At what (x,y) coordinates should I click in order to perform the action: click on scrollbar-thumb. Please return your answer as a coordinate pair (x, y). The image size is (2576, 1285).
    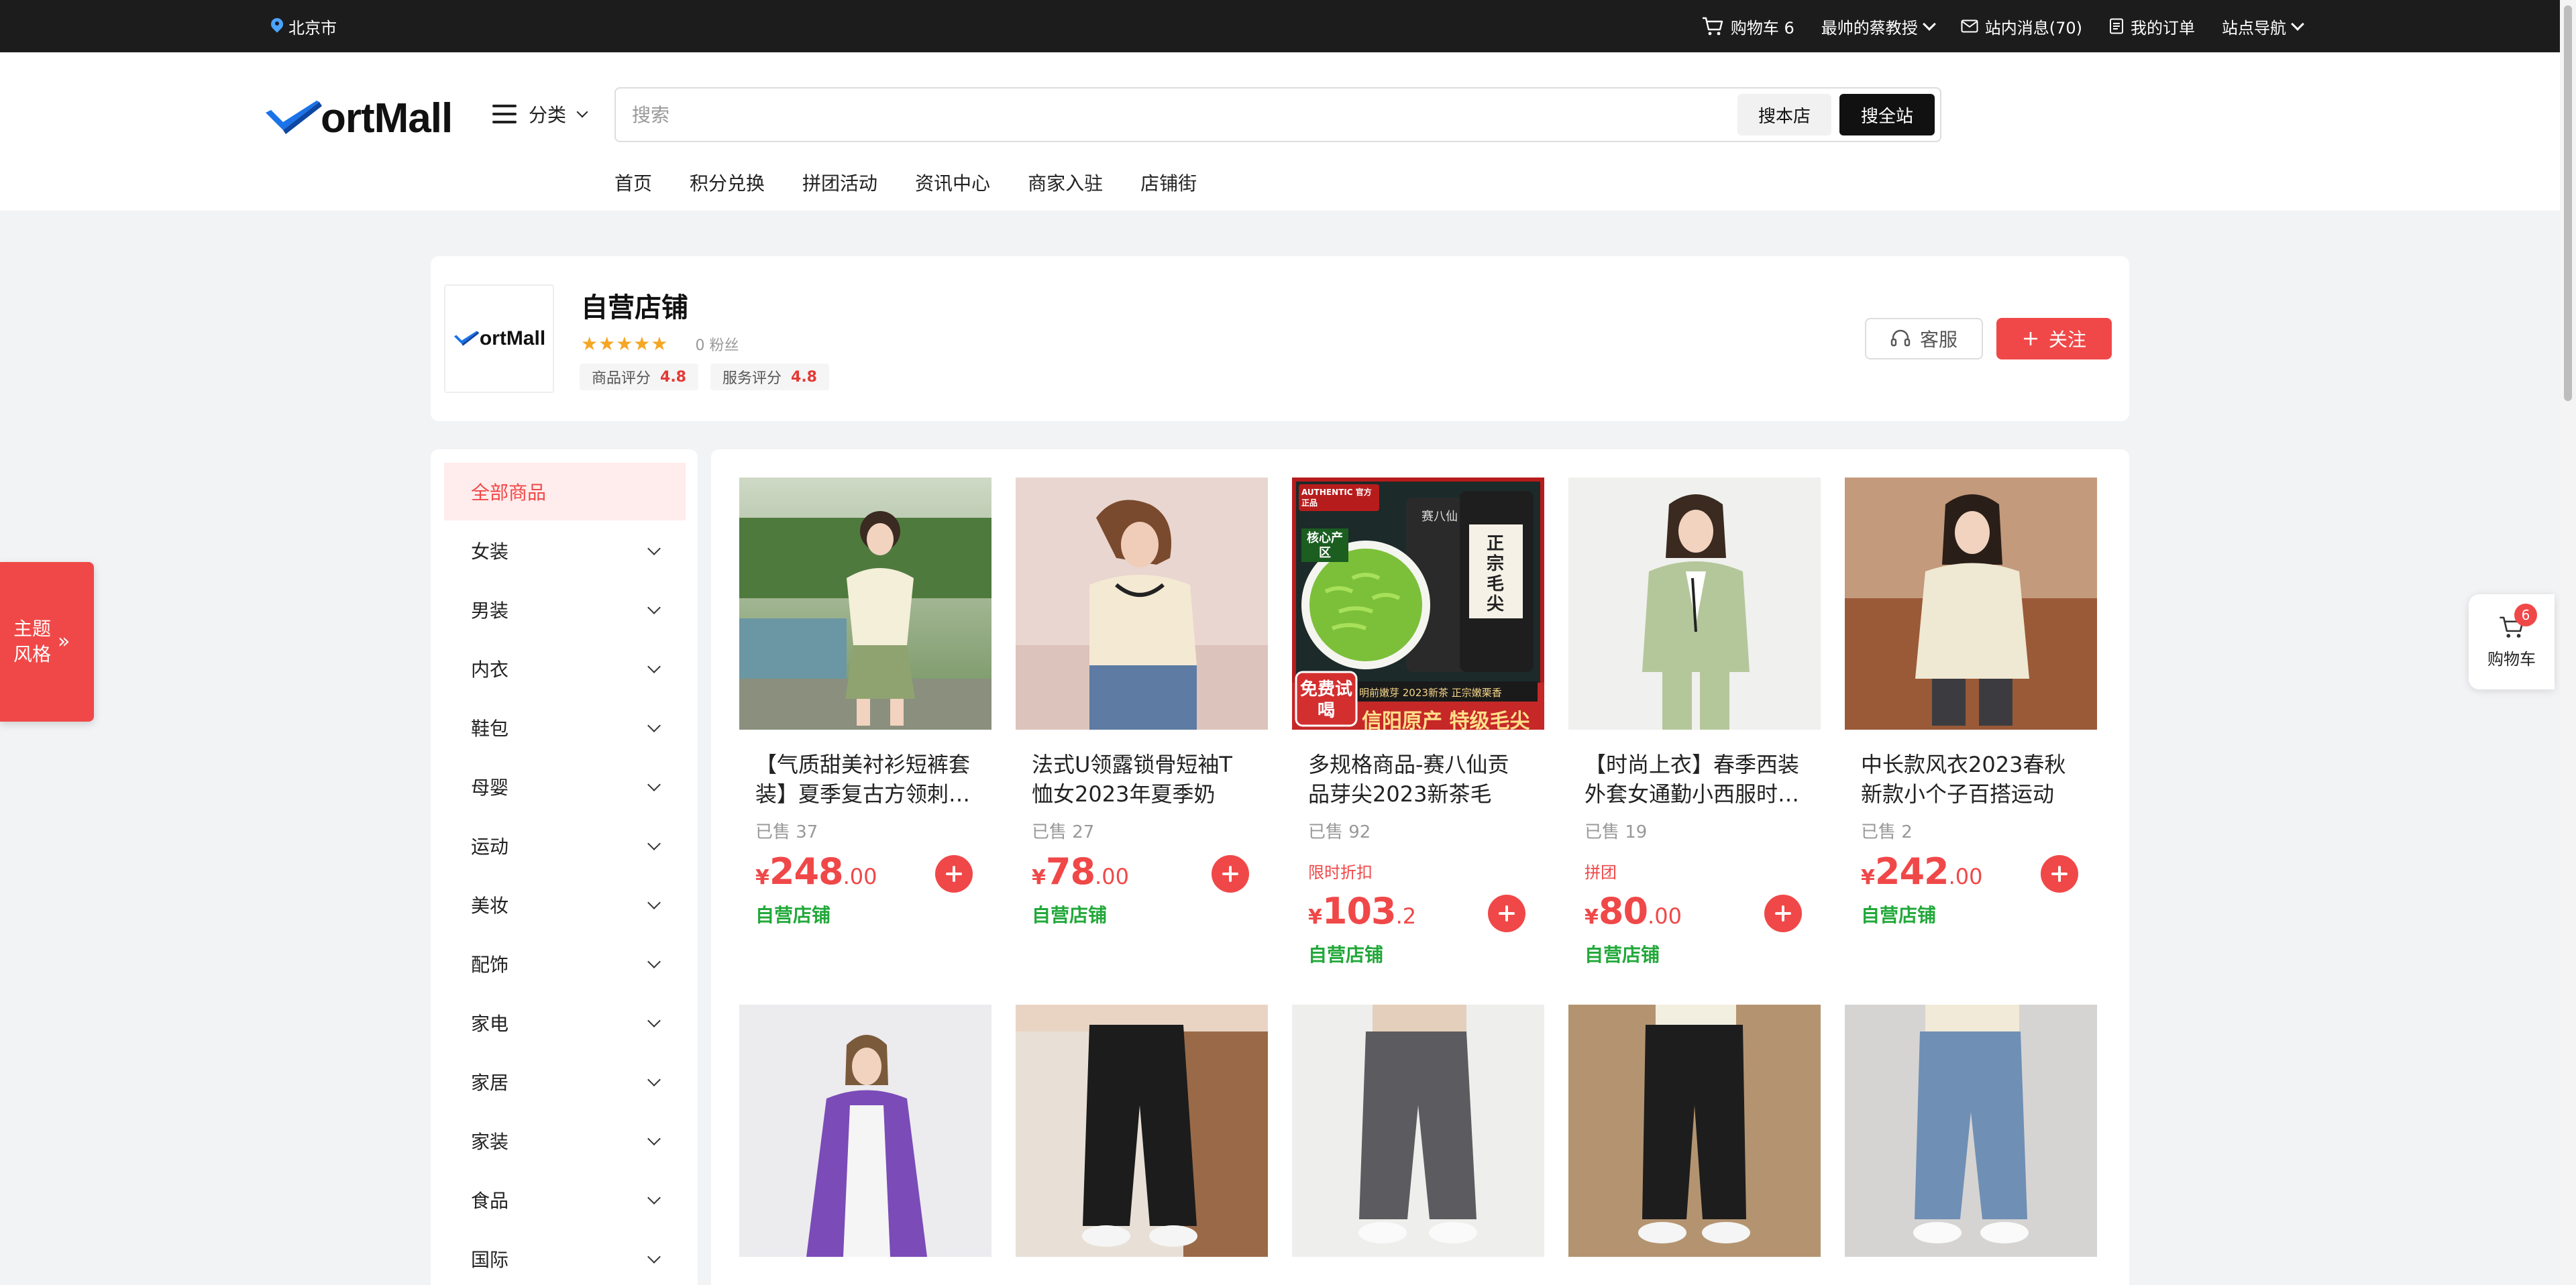
    Looking at the image, I should click on (2568, 203).